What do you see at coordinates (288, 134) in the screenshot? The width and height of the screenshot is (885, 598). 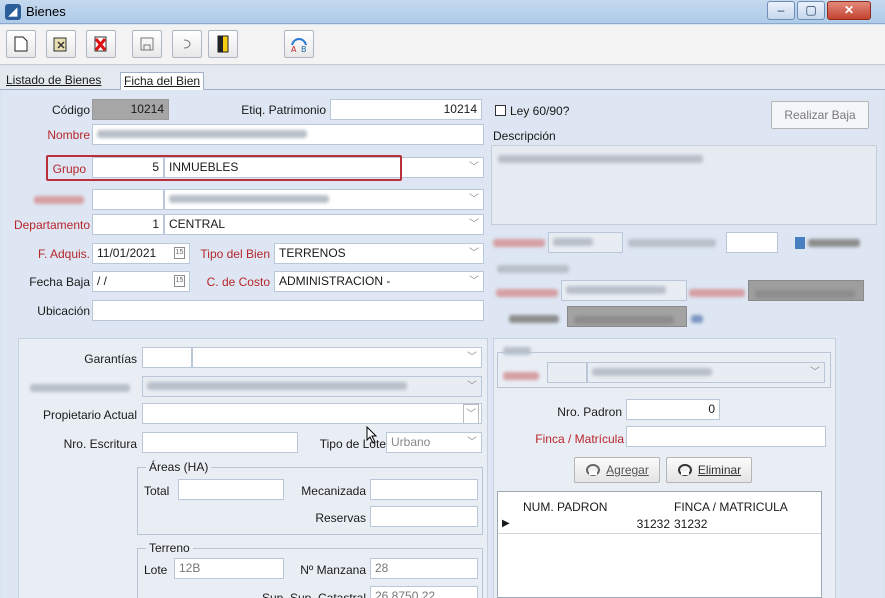 I see `nombre-field` at bounding box center [288, 134].